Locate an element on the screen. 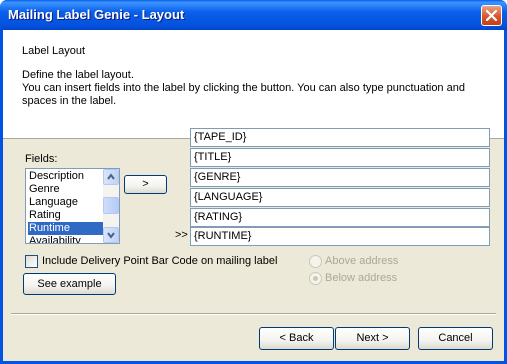  window-title: Mailing Label Genie - Layout is located at coordinates (96, 14).